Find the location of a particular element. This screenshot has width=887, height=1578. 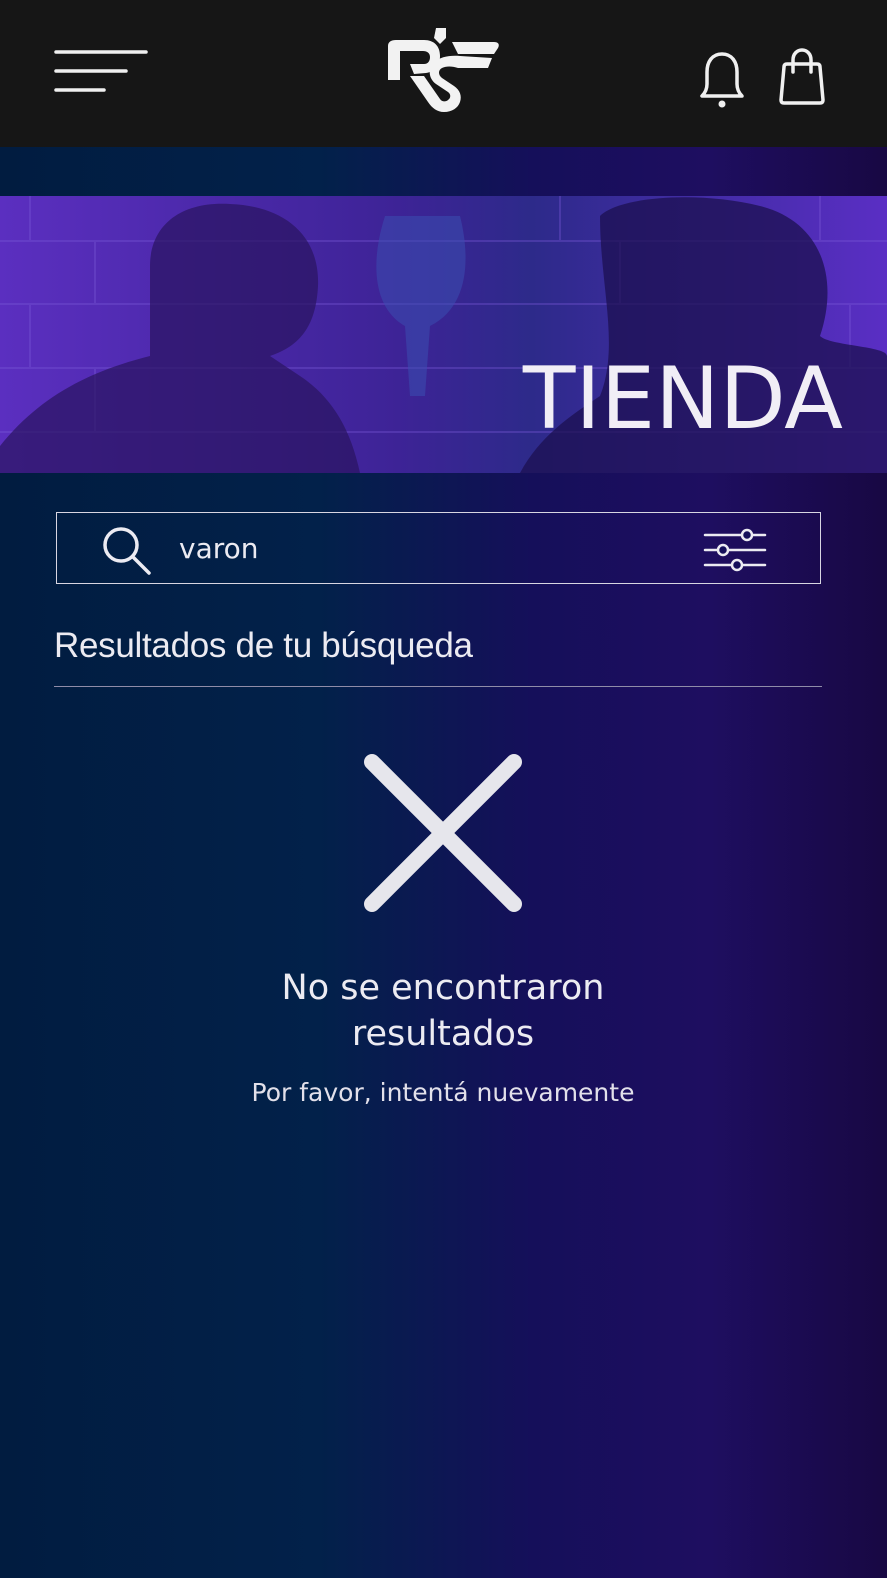

brand-logo is located at coordinates (442, 74).